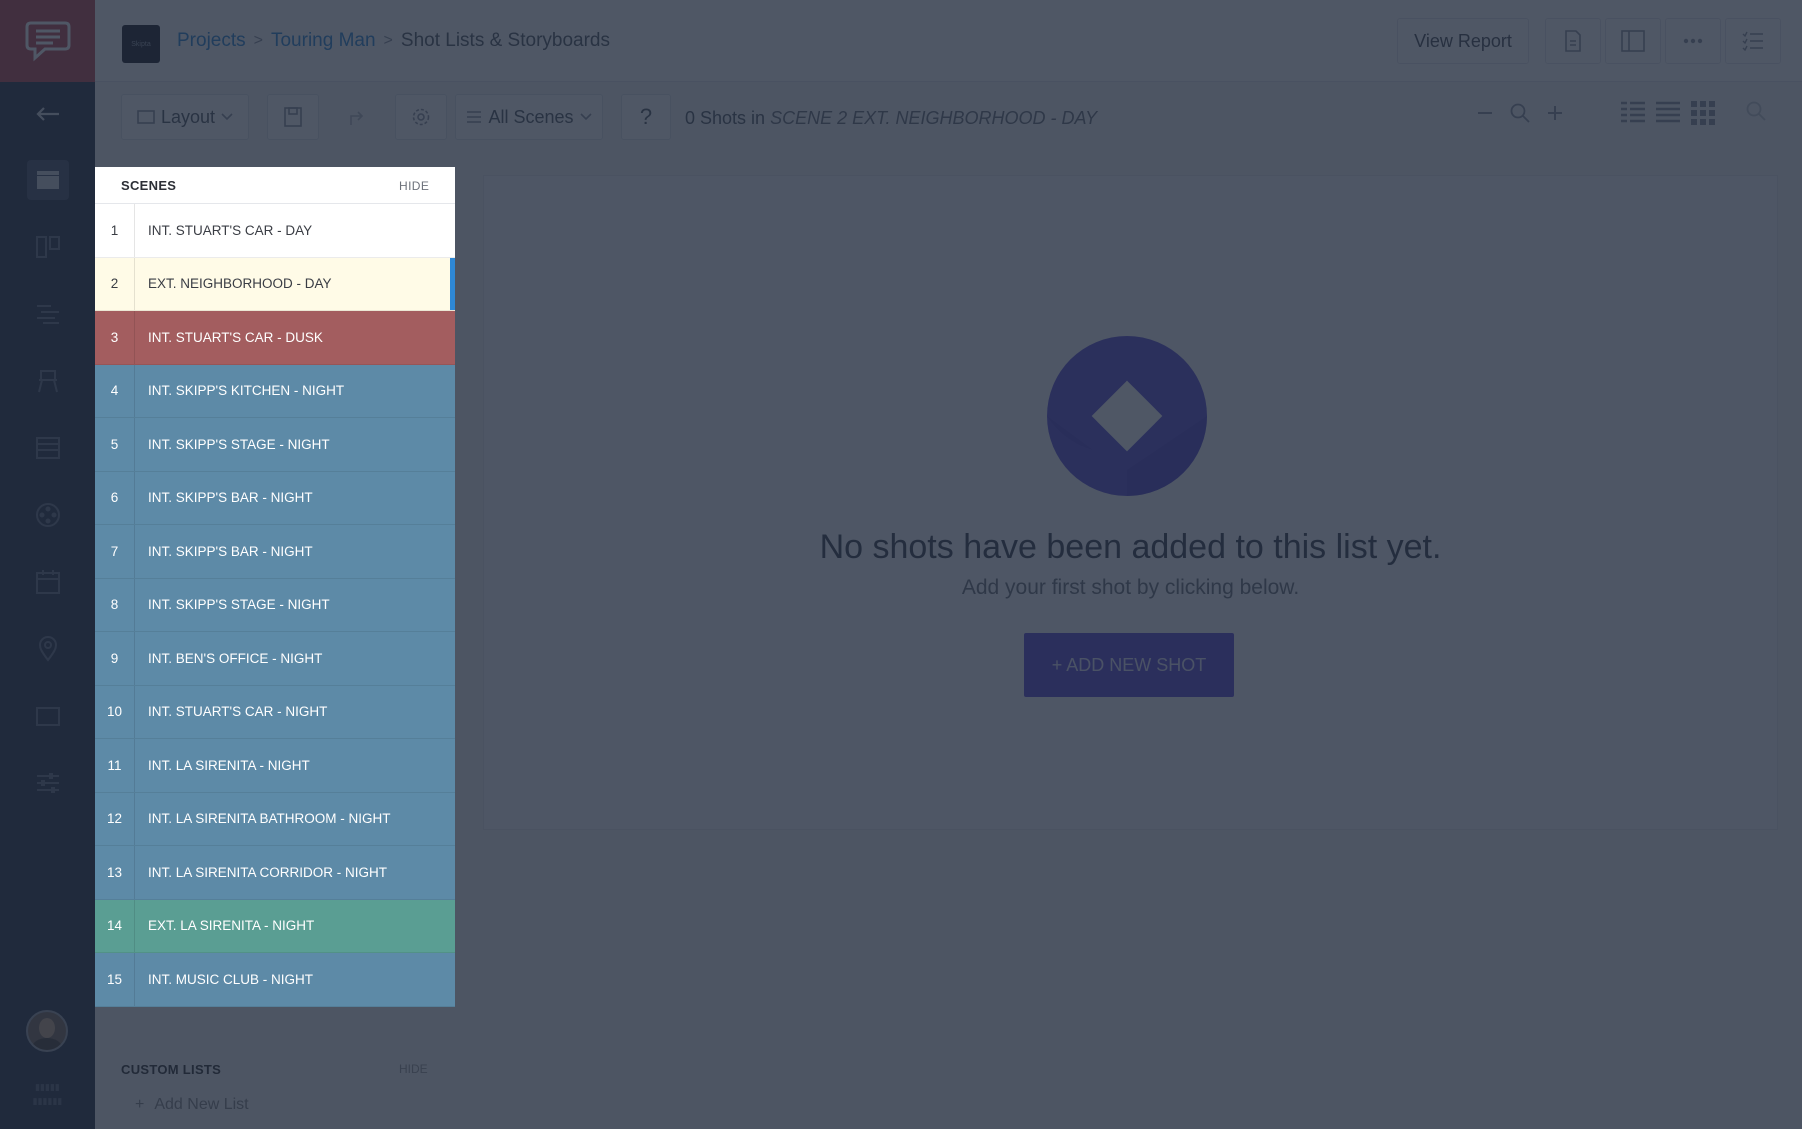 This screenshot has height=1129, width=1802. I want to click on help-button: ?, so click(646, 117).